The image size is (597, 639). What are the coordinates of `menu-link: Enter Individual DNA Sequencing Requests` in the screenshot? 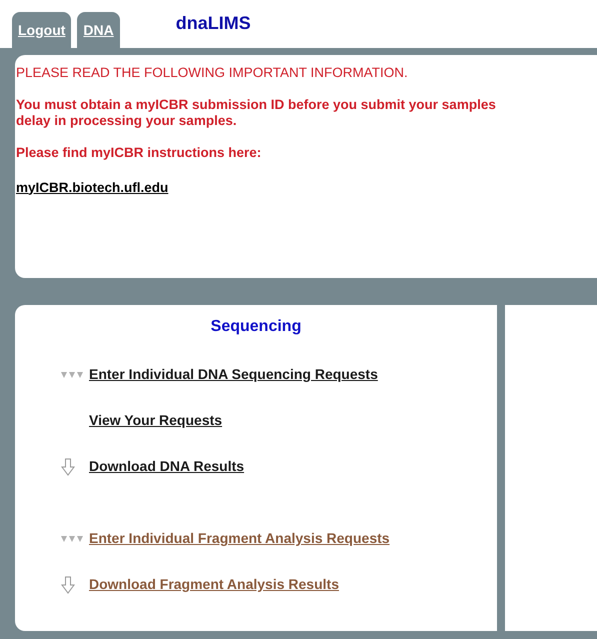 It's located at (233, 375).